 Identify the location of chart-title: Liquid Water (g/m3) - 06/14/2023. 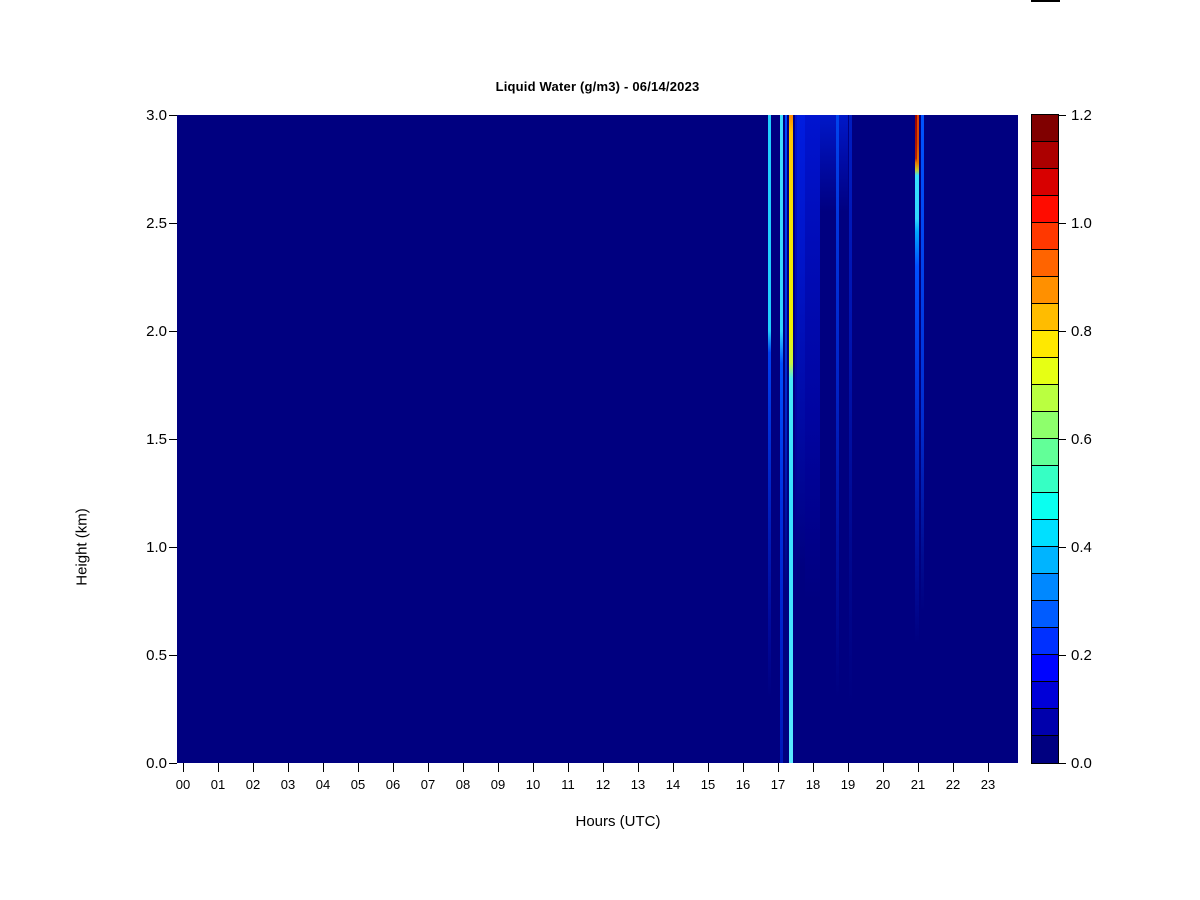
(597, 86).